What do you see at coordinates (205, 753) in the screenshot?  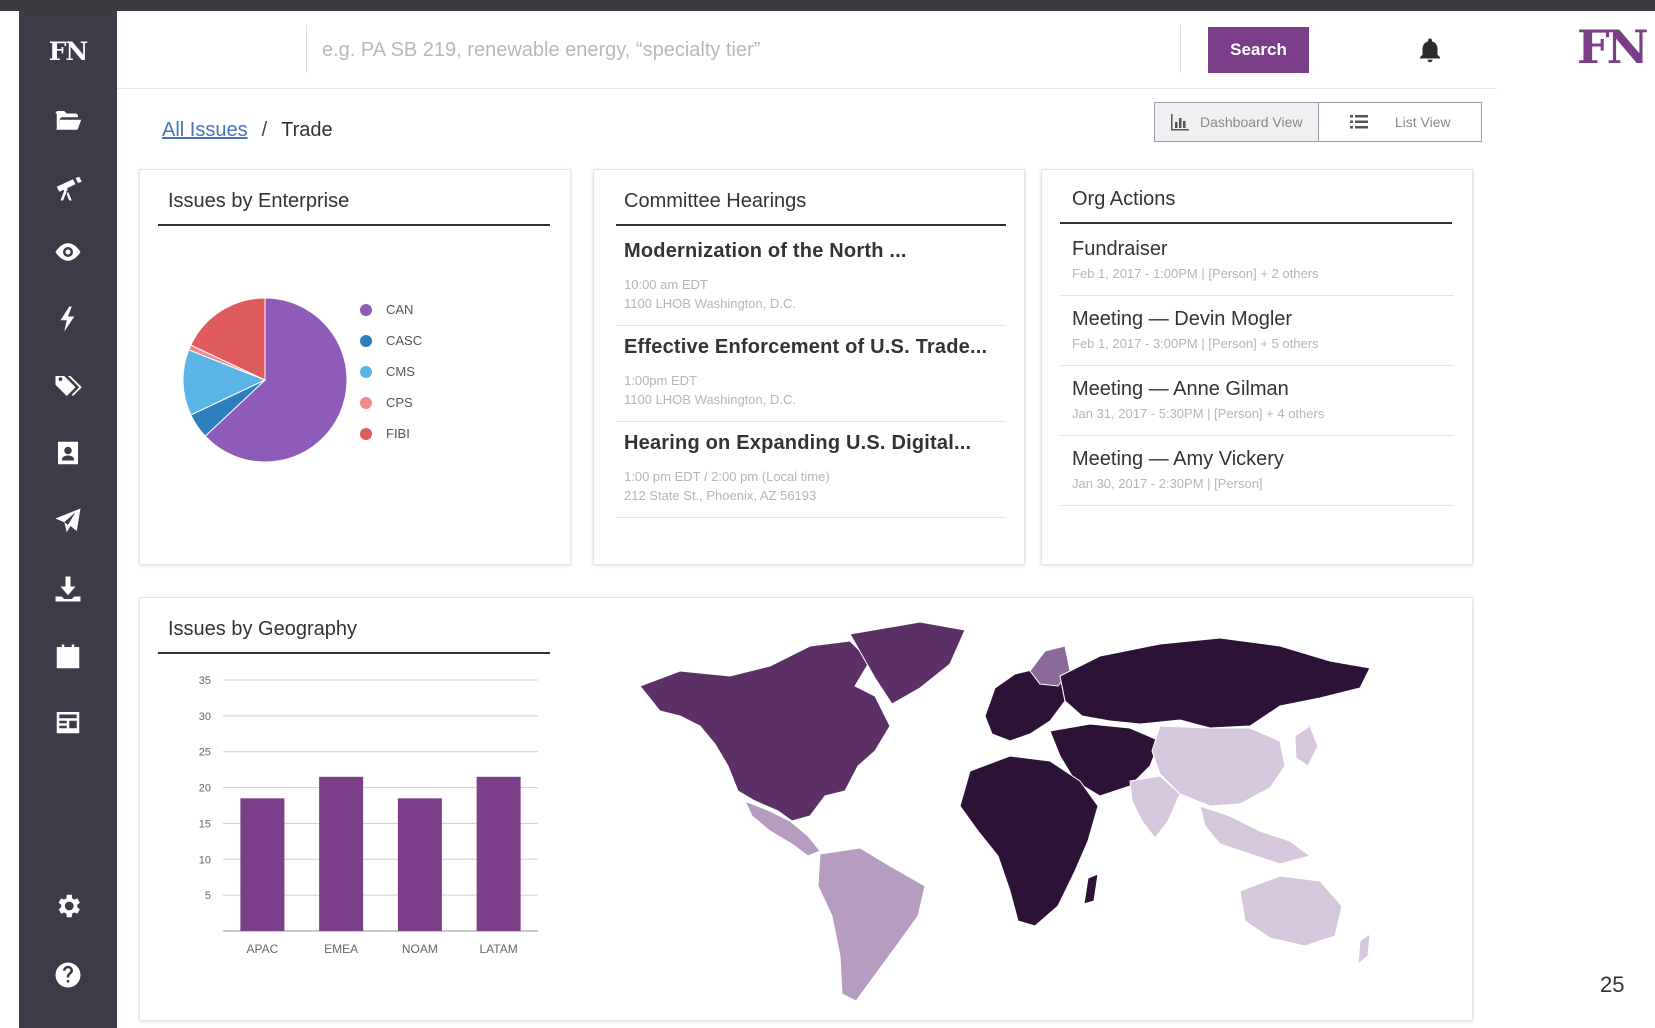 I see `y-tick-label: 25` at bounding box center [205, 753].